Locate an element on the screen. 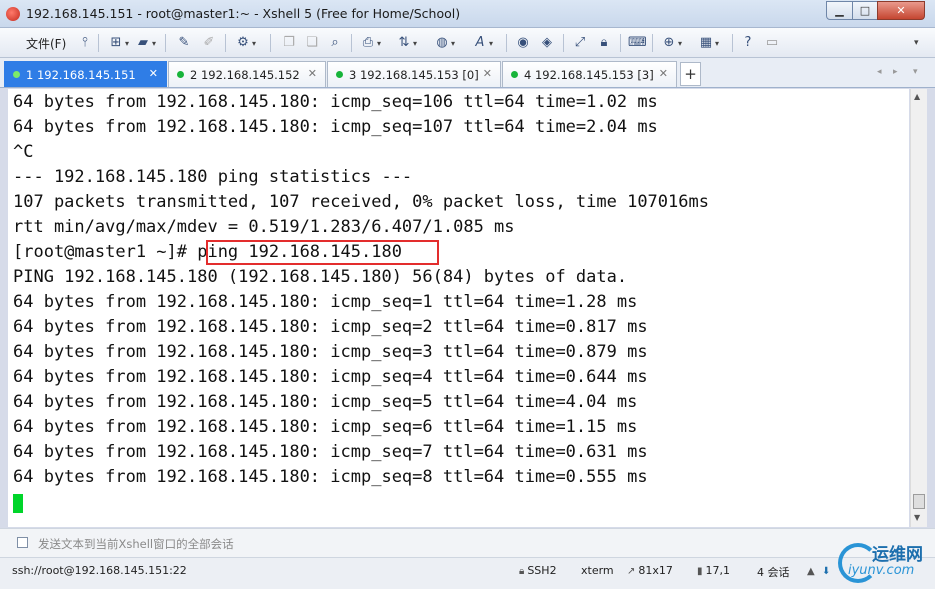 The image size is (935, 589). terminal-size: ↗ 81x17 is located at coordinates (650, 570).